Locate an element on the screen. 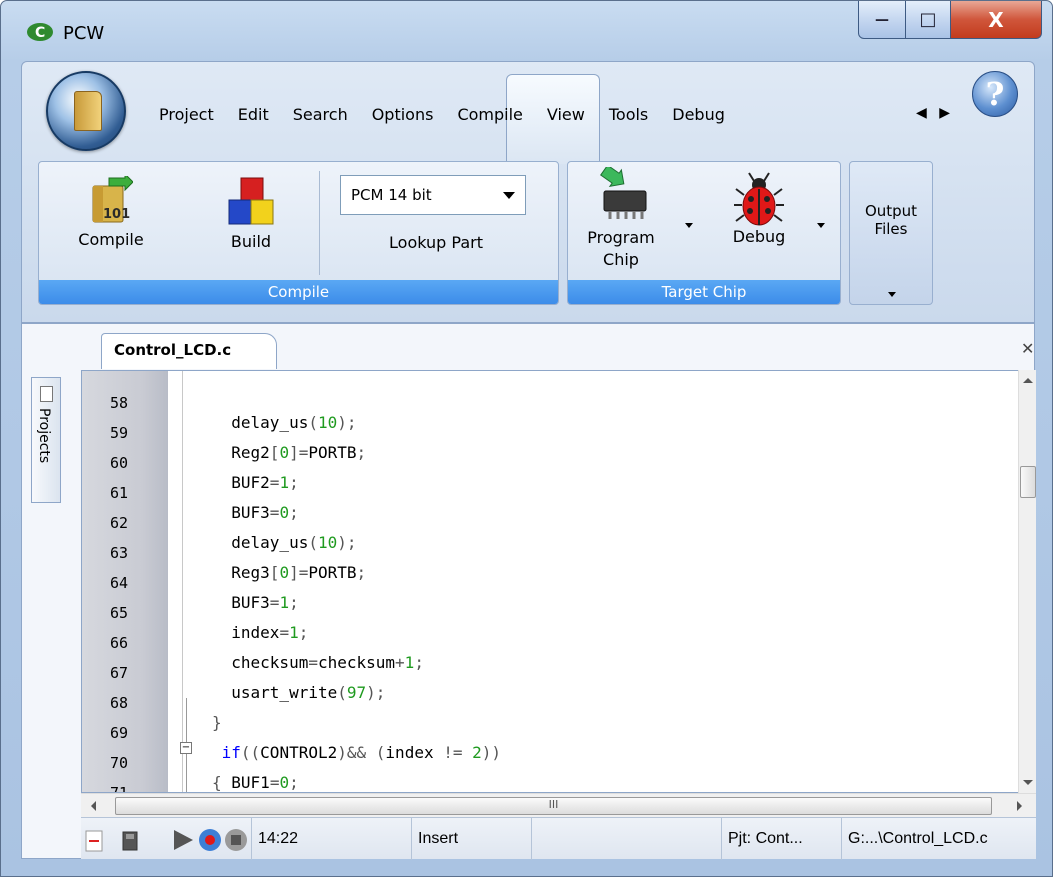 The width and height of the screenshot is (1053, 877). code-text: Reg2[0]=PORTB; is located at coordinates (289, 452).